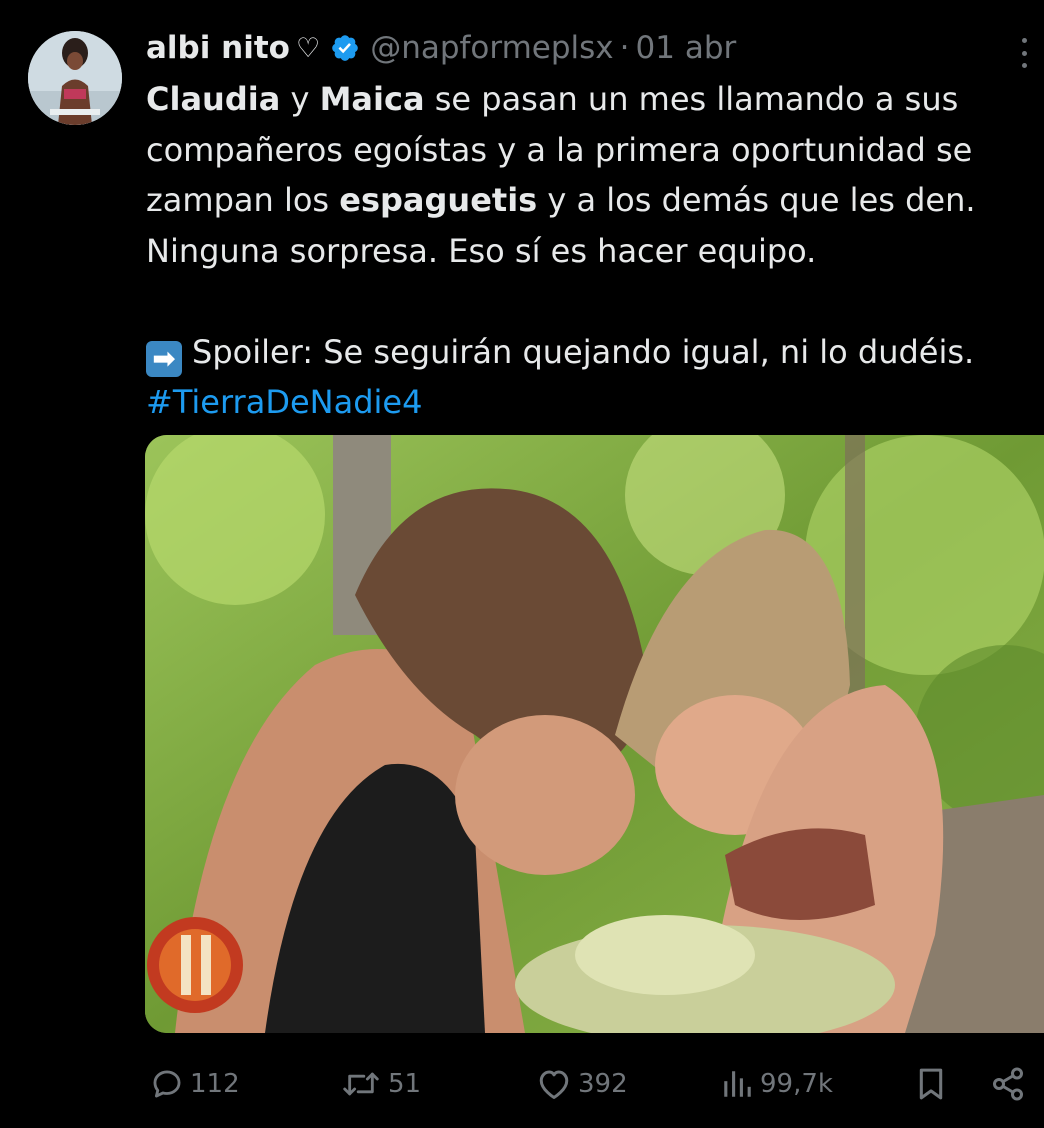  What do you see at coordinates (372, 99) in the screenshot?
I see `text-segment: Maica` at bounding box center [372, 99].